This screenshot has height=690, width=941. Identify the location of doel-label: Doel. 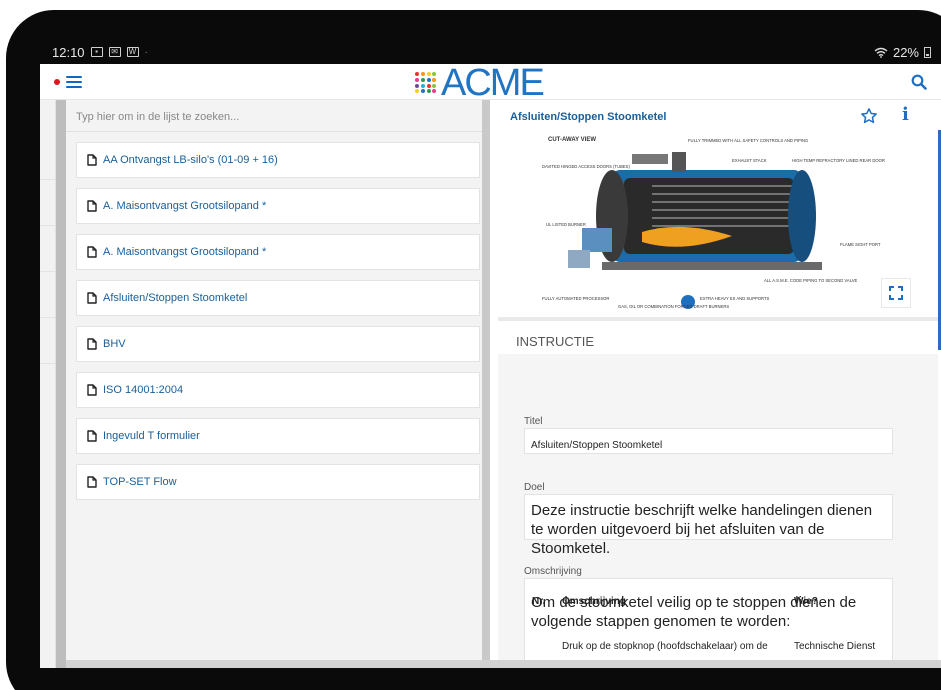
(534, 487).